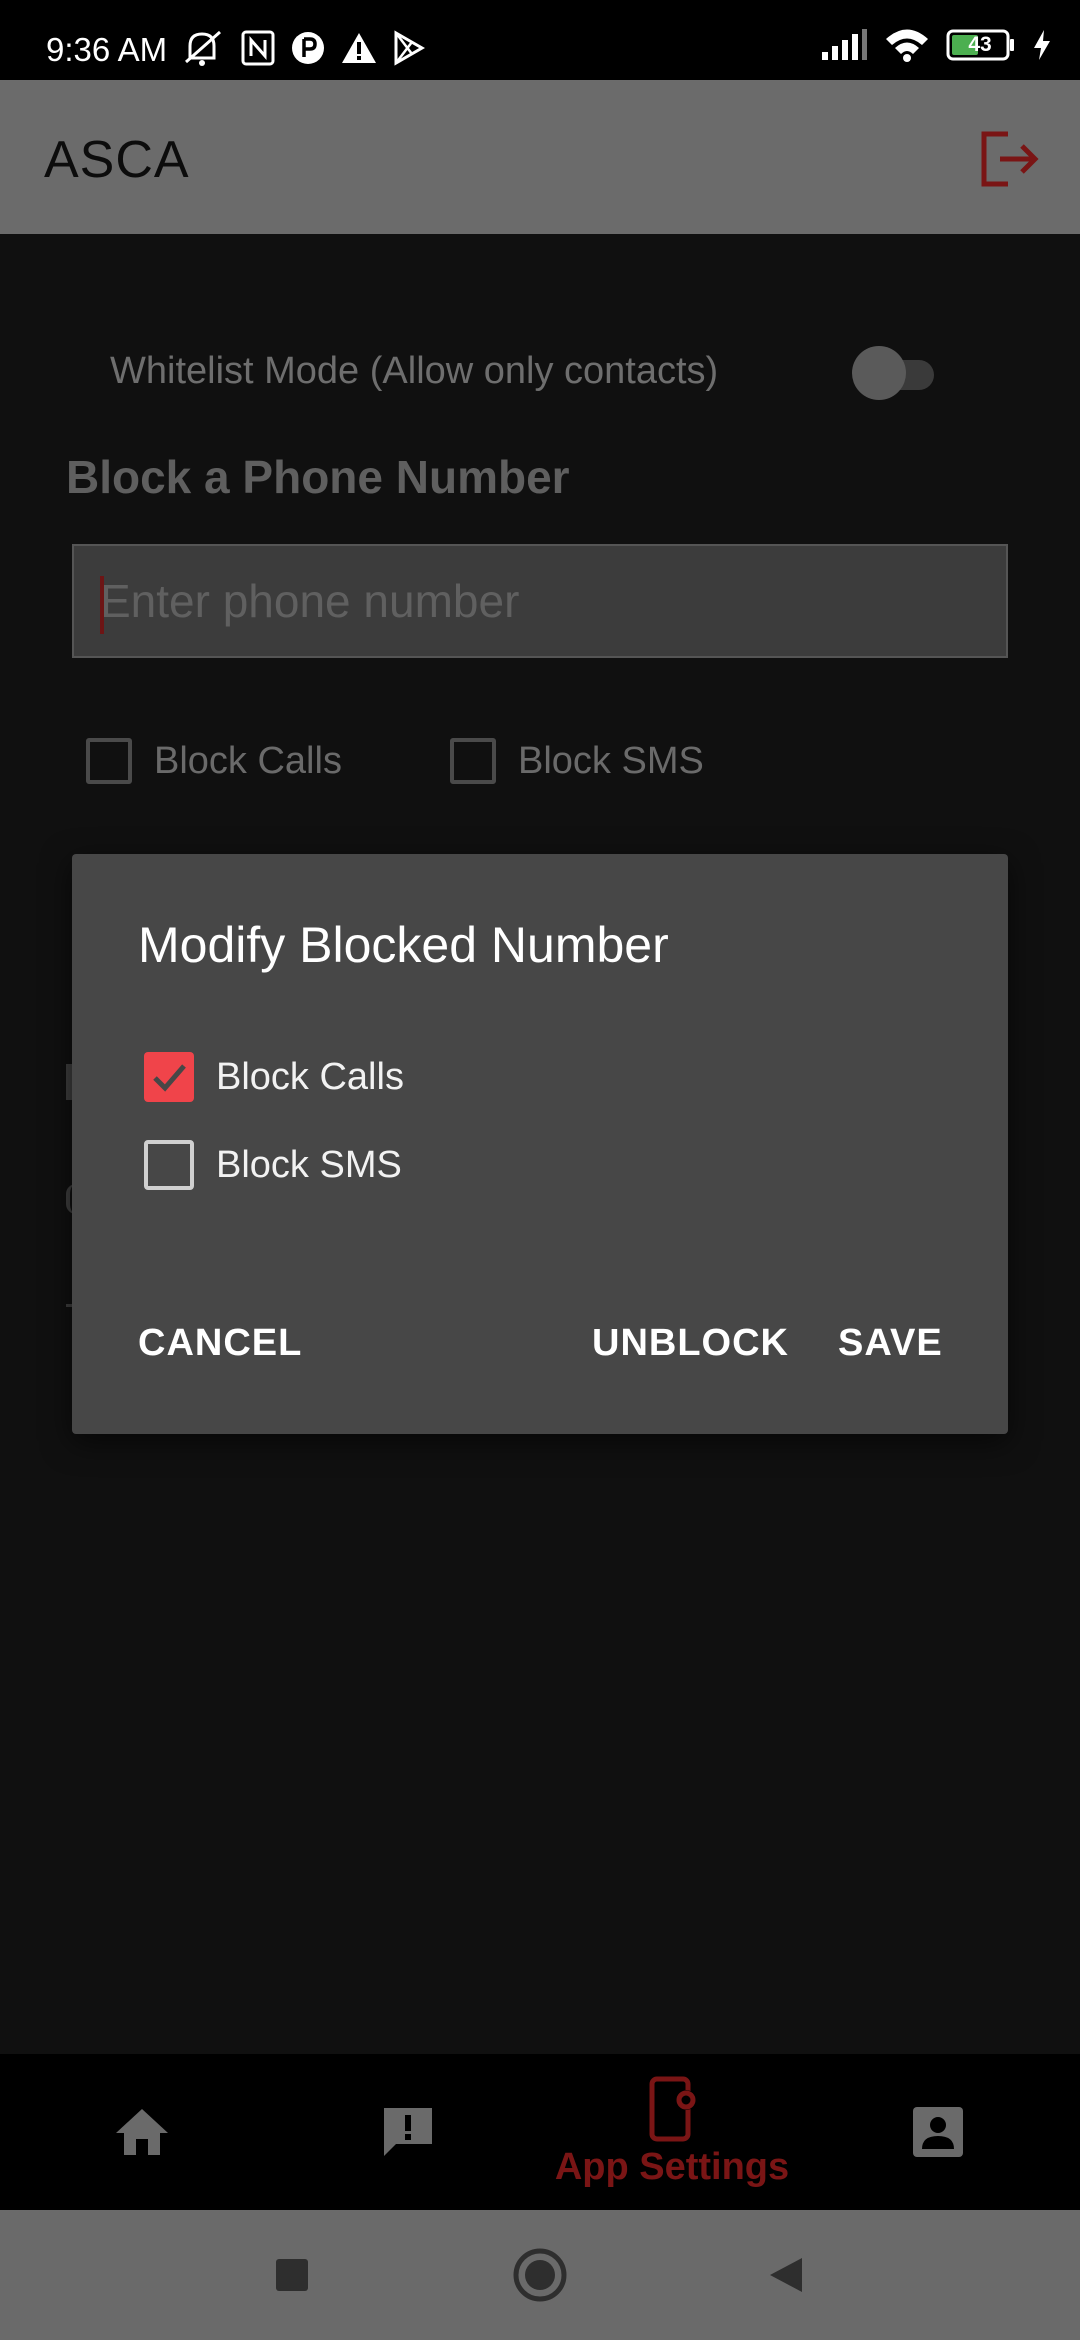  I want to click on dialog-block-sms-checkbox: Block SMS, so click(273, 1165).